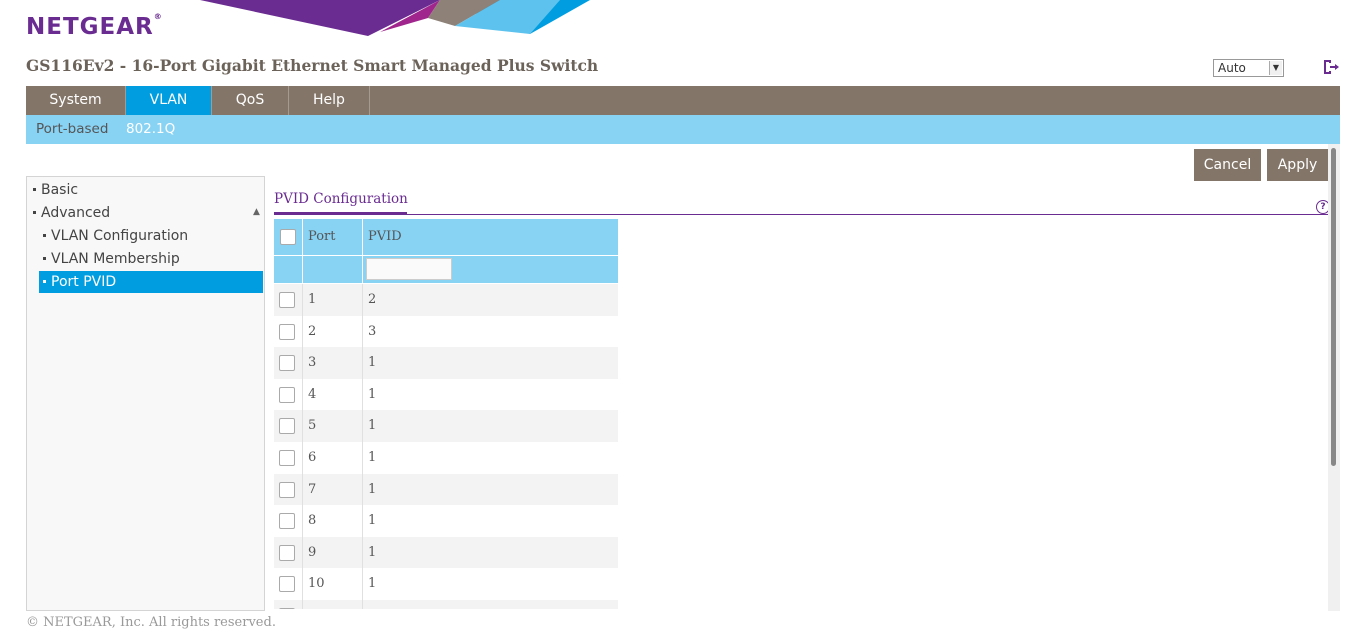  Describe the element at coordinates (1333, 307) in the screenshot. I see `scrollbar-thumb` at that location.